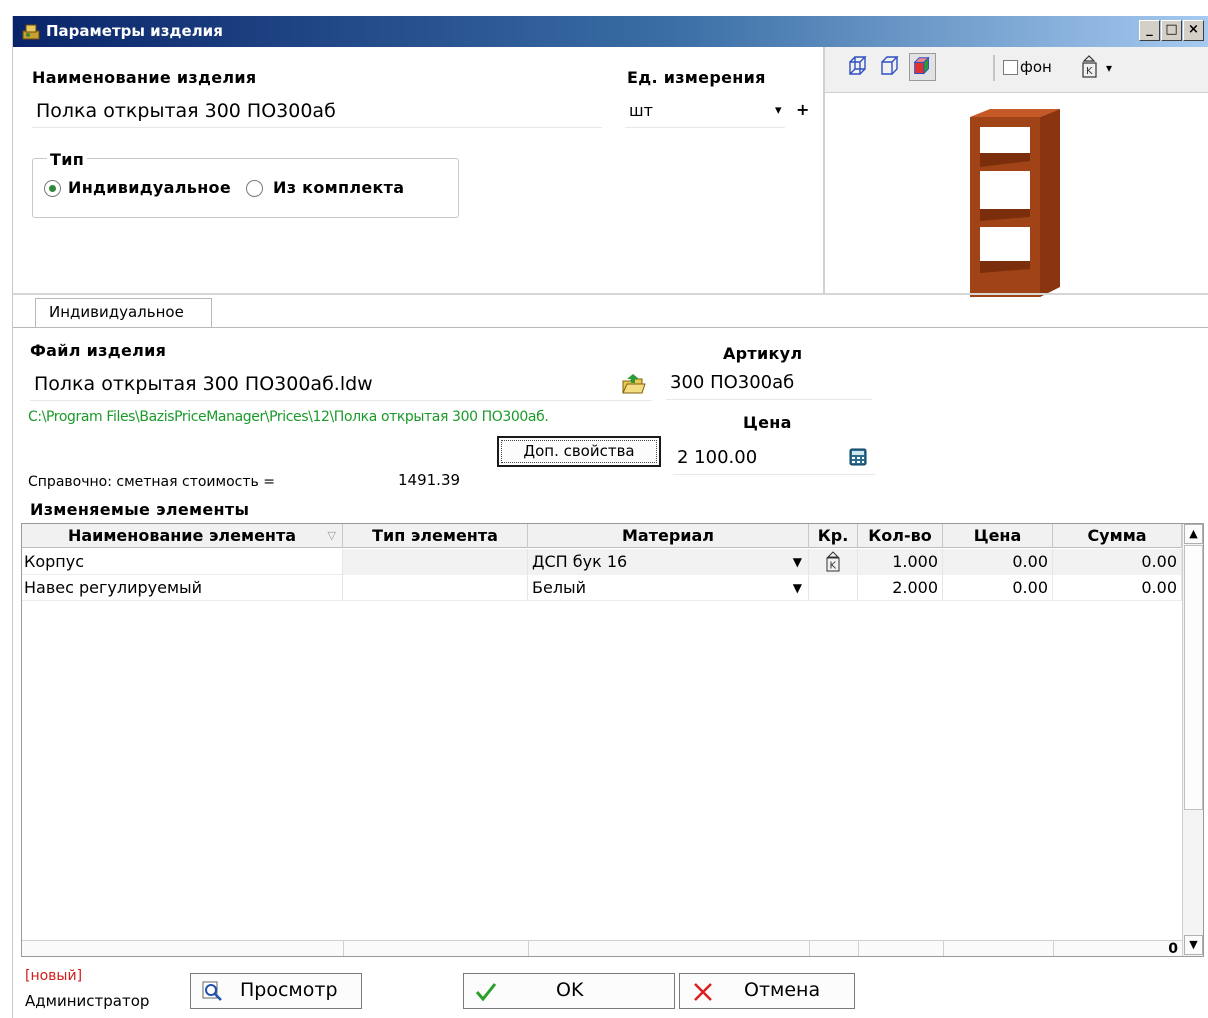 This screenshot has width=1208, height=1018. I want to click on elements-section-title: Изменяемые элементы, so click(140, 509).